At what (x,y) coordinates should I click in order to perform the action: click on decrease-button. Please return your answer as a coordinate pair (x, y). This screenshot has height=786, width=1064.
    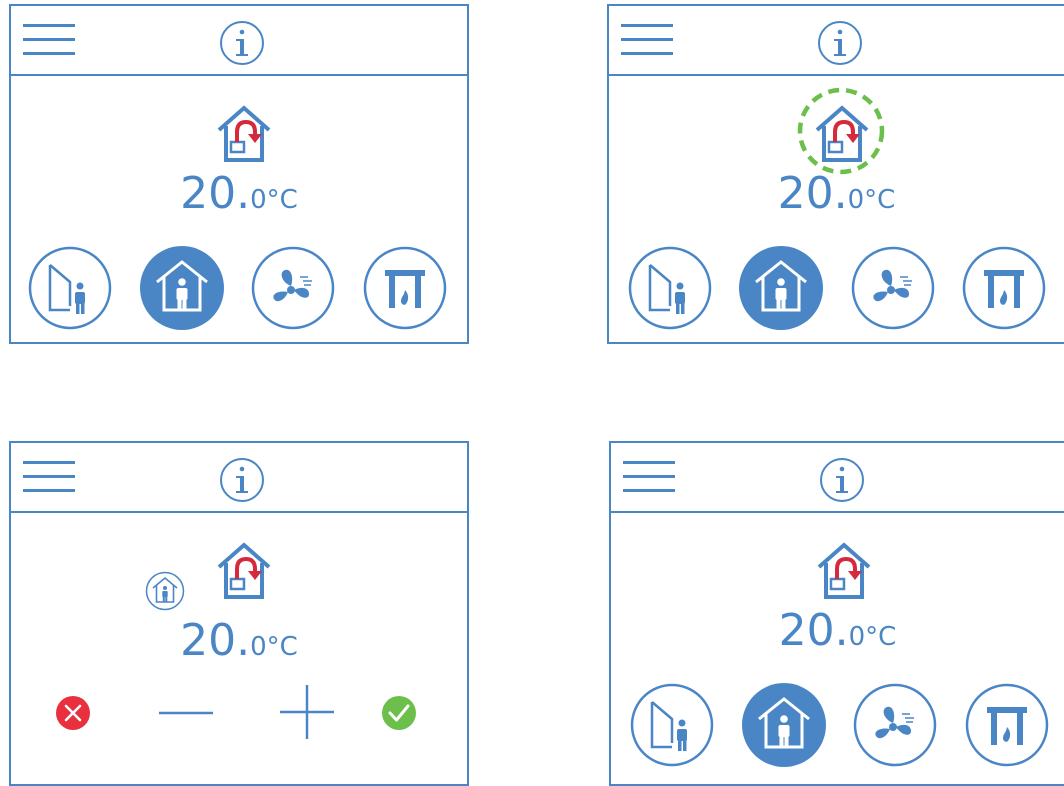
    Looking at the image, I should click on (186, 713).